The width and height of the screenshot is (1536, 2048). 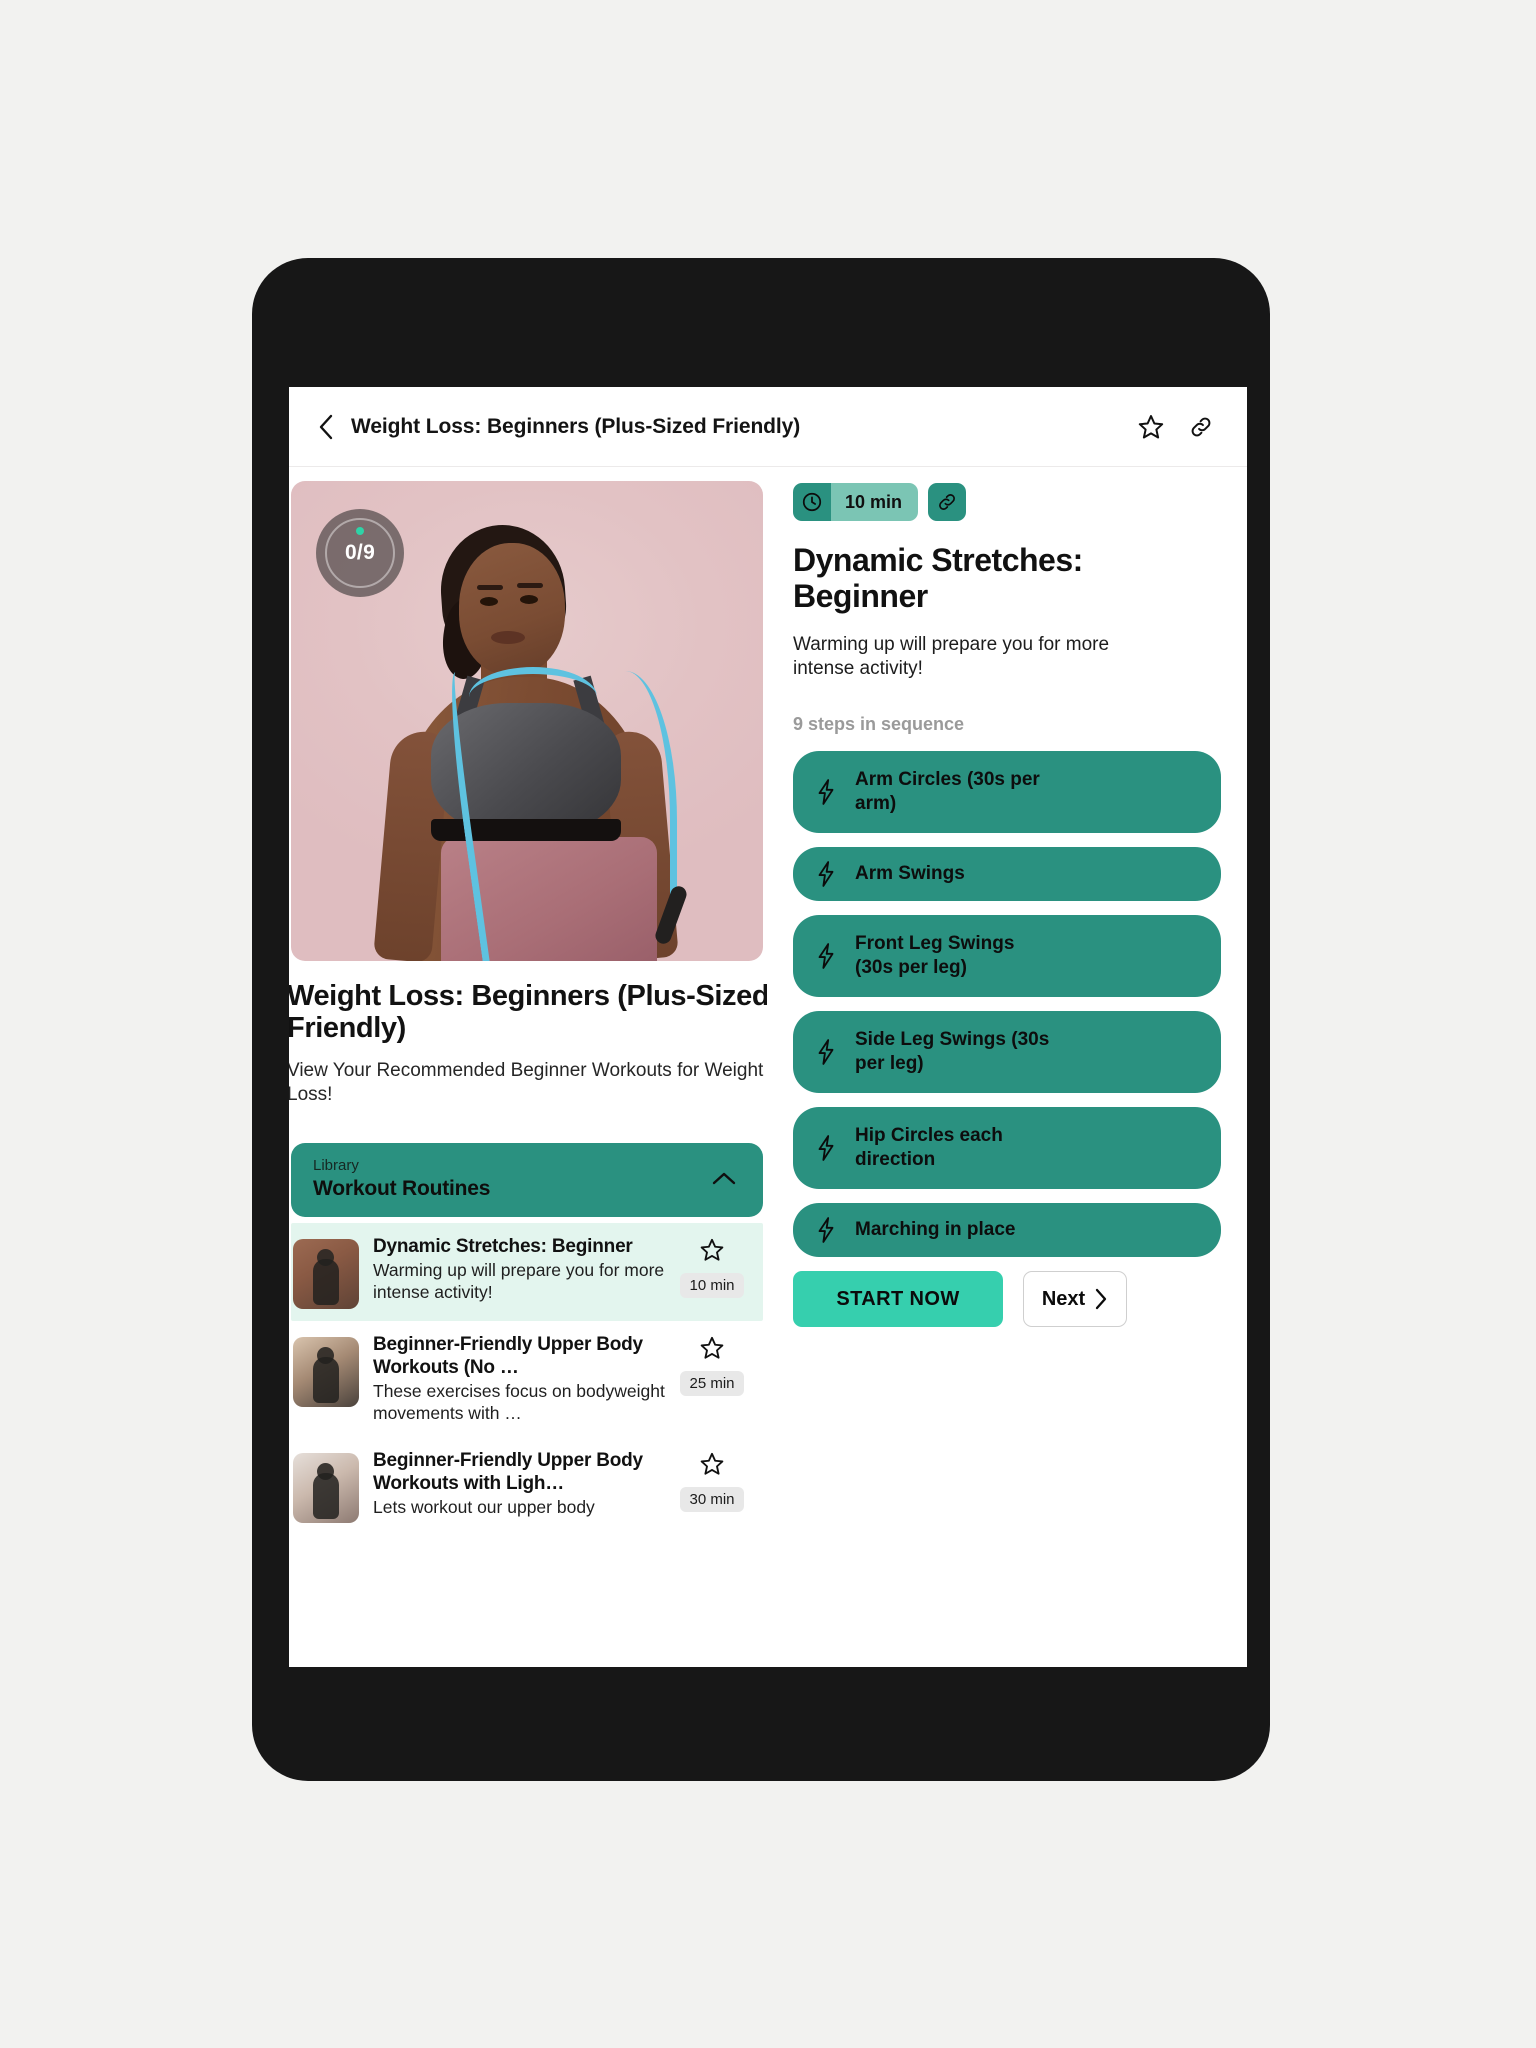 I want to click on clock-icon-wrap, so click(x=812, y=502).